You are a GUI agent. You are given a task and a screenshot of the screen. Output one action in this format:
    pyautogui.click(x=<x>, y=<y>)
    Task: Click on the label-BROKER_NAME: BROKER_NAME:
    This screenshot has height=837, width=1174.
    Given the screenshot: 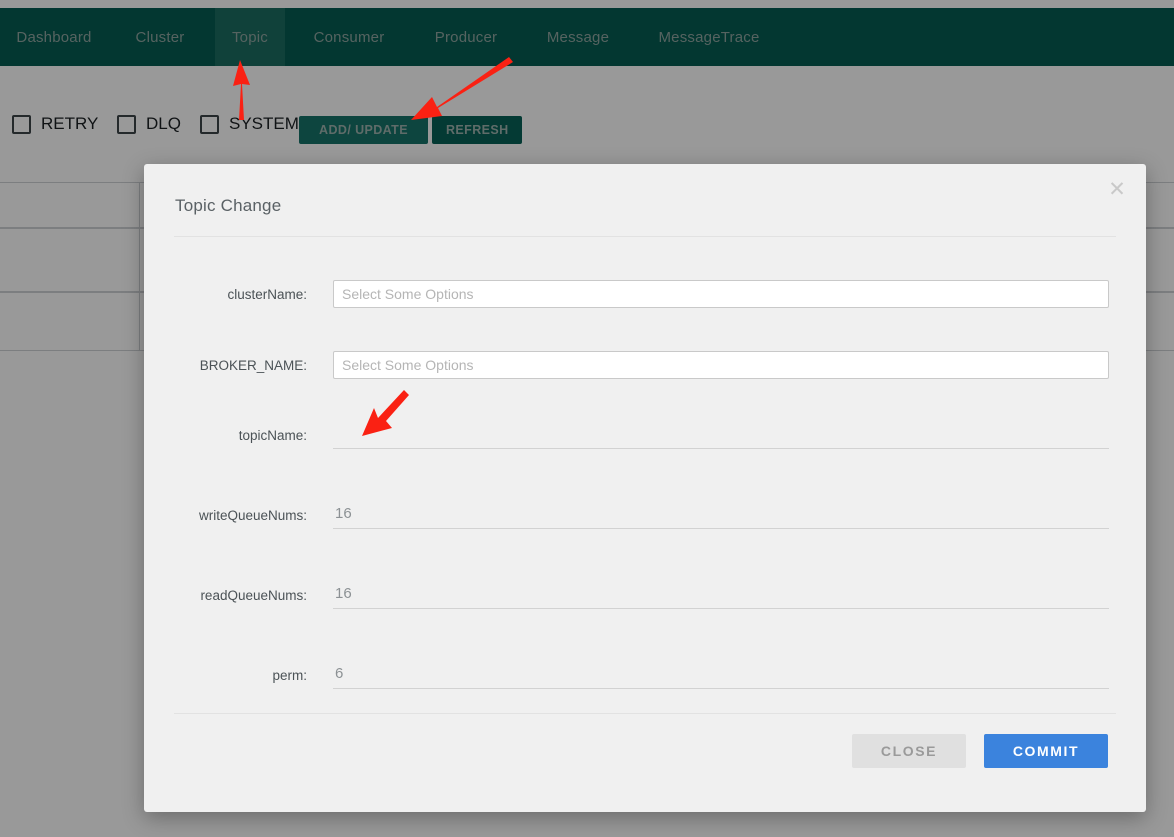 What is the action you would take?
    pyautogui.click(x=253, y=365)
    